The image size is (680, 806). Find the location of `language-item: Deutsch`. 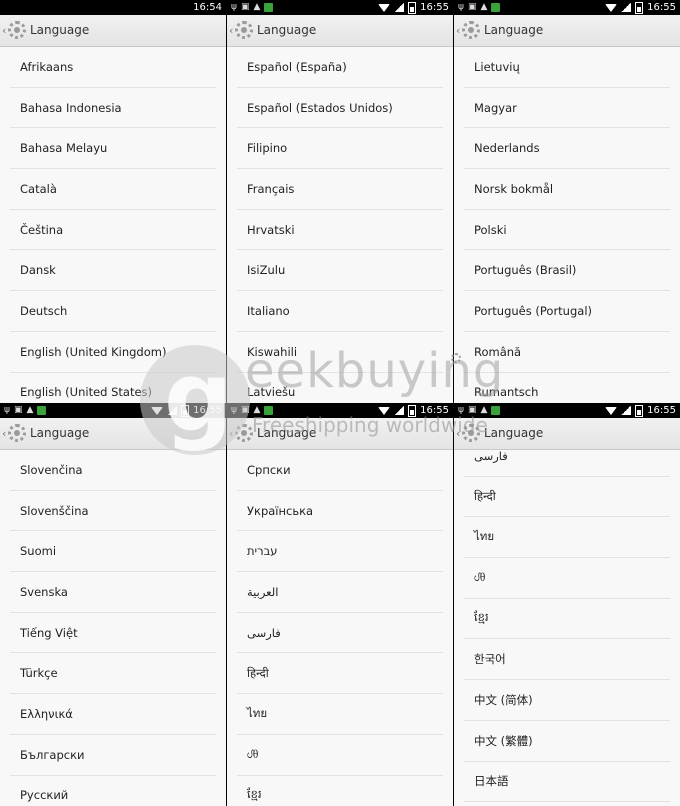

language-item: Deutsch is located at coordinates (113, 311).